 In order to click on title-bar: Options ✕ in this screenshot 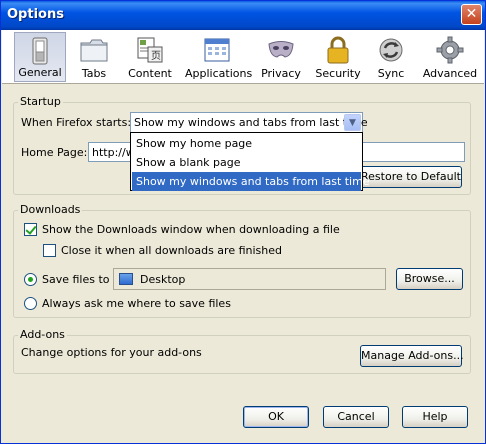, I will do `click(243, 15)`.